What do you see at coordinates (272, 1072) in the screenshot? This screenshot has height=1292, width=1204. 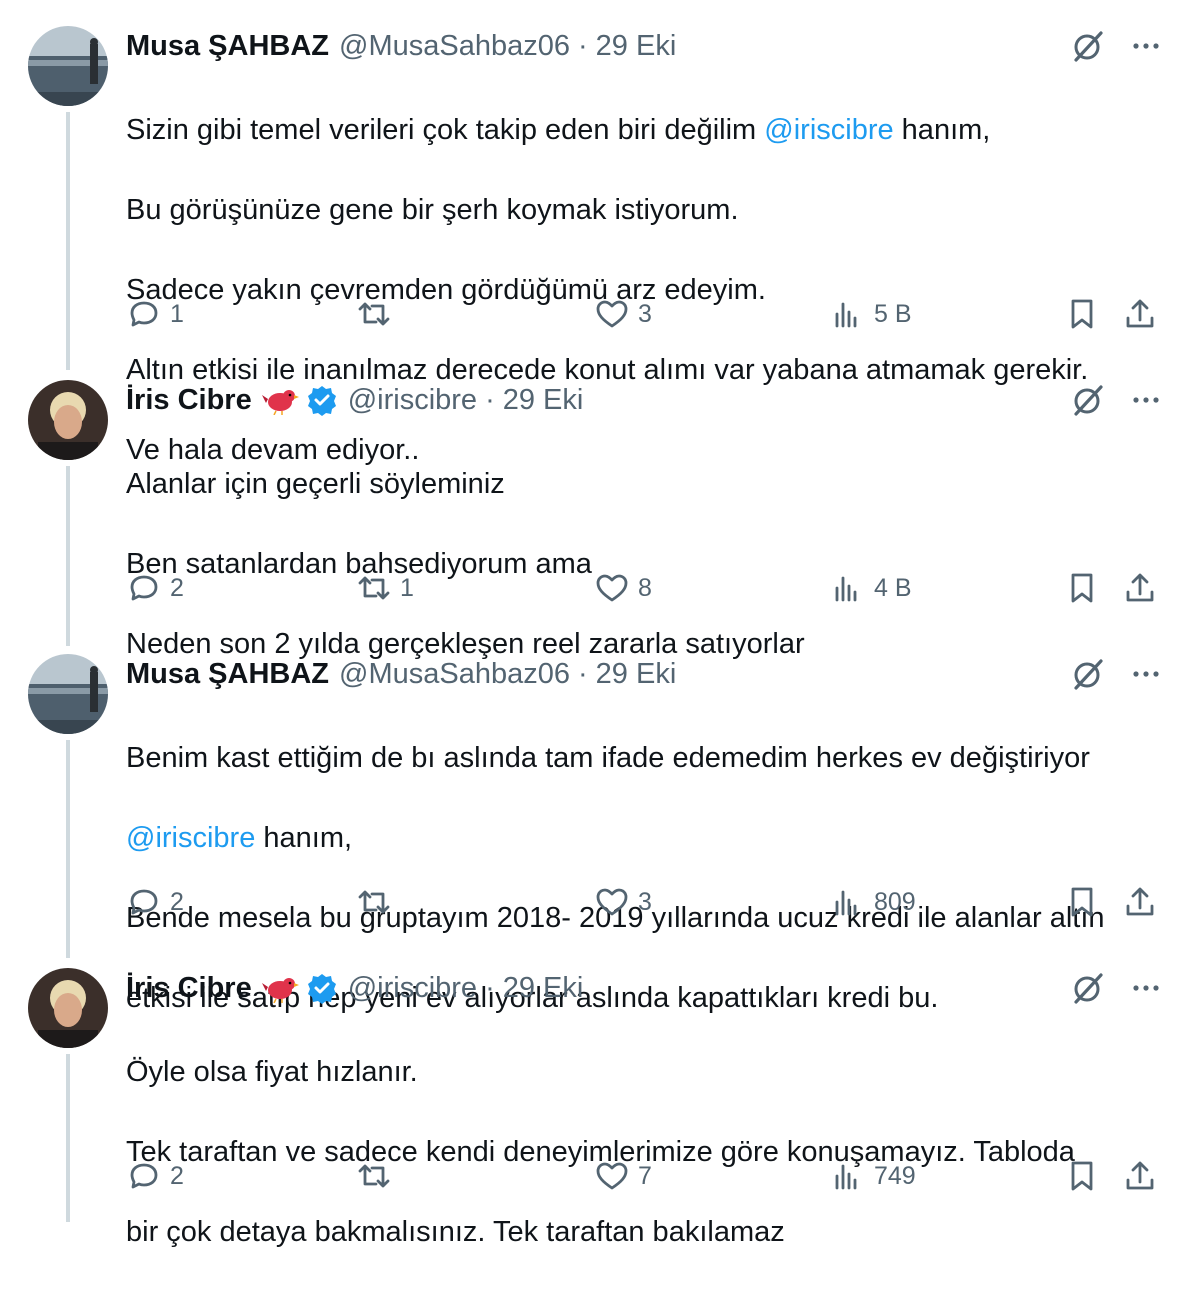 I see `tweet-line: Öyle olsa fiyat hızlanır.` at bounding box center [272, 1072].